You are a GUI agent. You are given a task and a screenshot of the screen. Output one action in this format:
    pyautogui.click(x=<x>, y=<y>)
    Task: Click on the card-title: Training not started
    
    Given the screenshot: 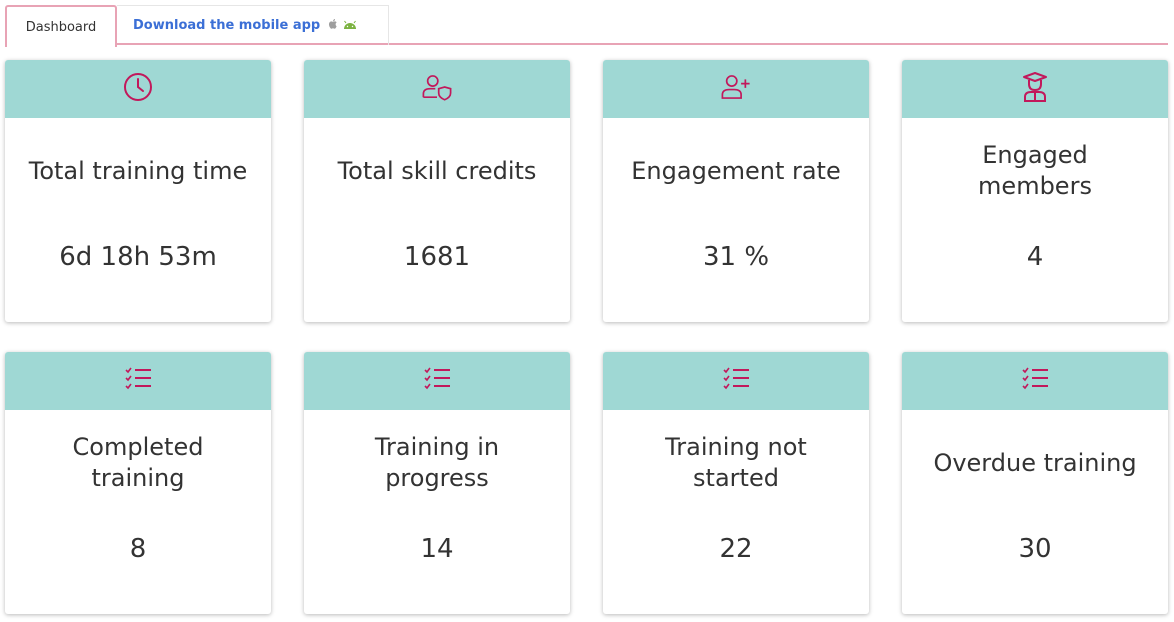 What is the action you would take?
    pyautogui.click(x=736, y=462)
    